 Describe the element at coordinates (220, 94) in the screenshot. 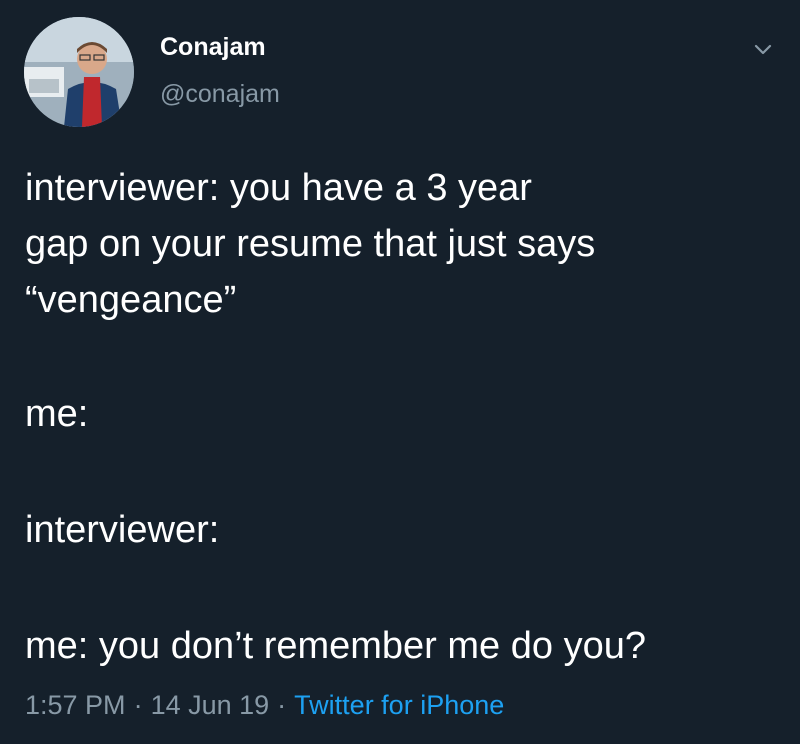

I see `user-handle: @conajam` at that location.